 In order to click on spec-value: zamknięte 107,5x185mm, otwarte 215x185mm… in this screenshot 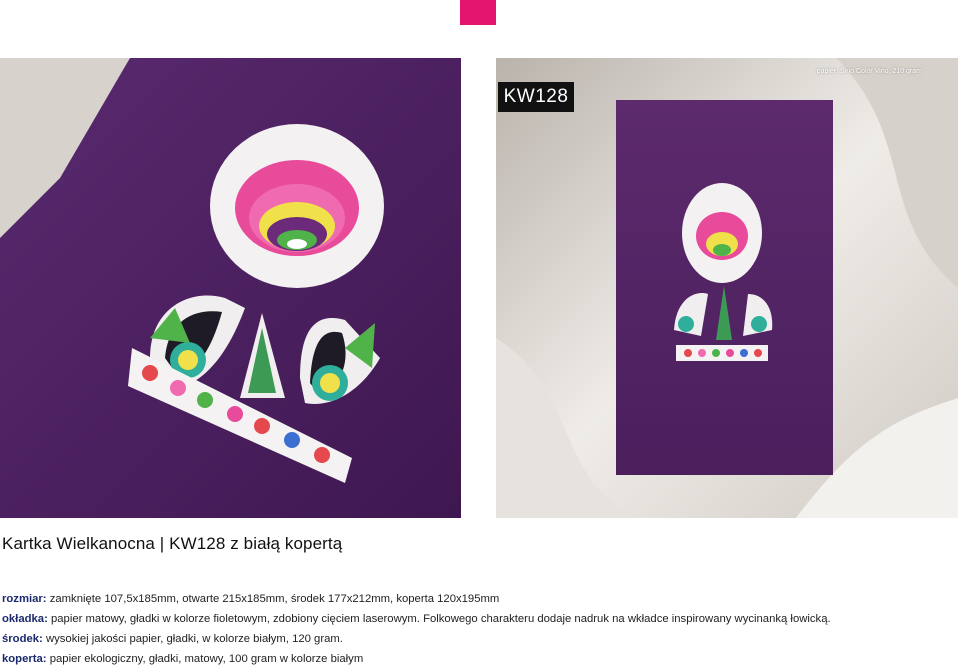, I will do `click(273, 599)`.